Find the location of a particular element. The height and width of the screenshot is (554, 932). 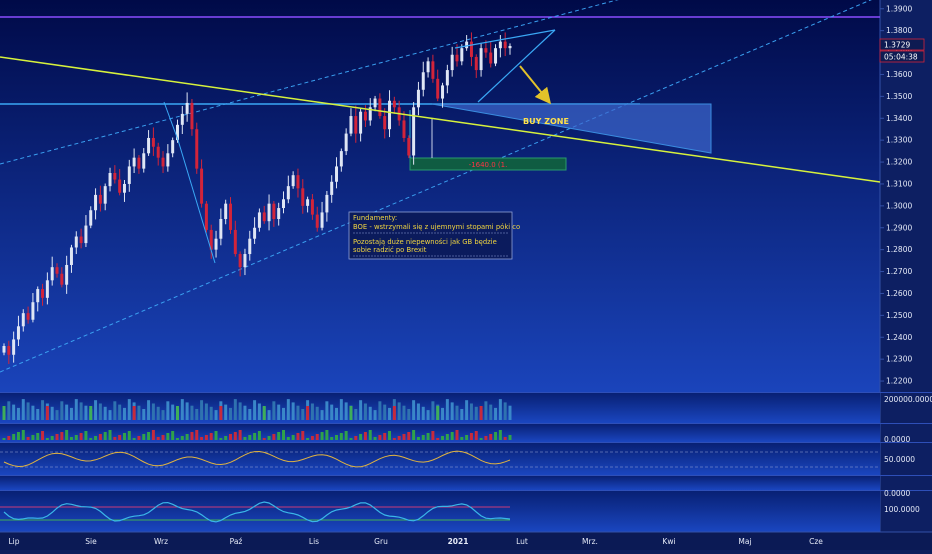

rsi-axis-label: 50.0000 is located at coordinates (899, 459).